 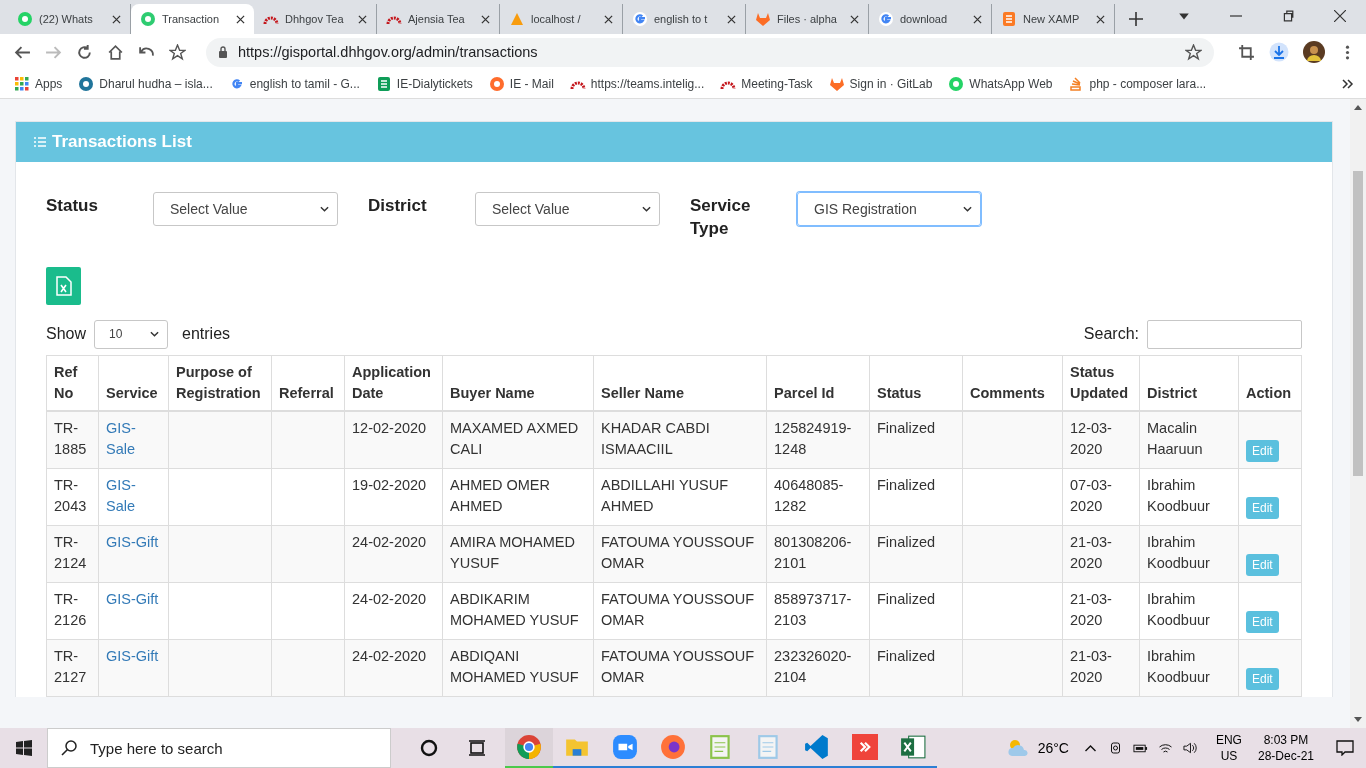 I want to click on wifi-icon, so click(x=1165, y=748).